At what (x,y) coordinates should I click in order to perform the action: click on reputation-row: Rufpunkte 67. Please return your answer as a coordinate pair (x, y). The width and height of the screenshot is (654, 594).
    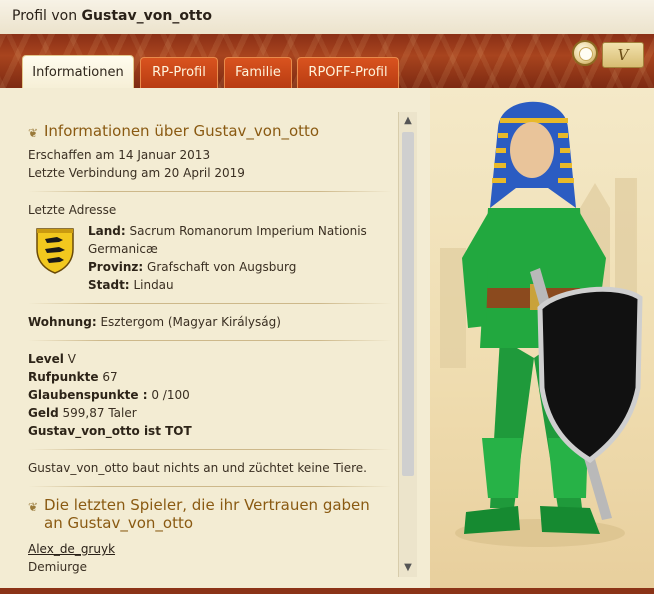
    Looking at the image, I should click on (73, 377).